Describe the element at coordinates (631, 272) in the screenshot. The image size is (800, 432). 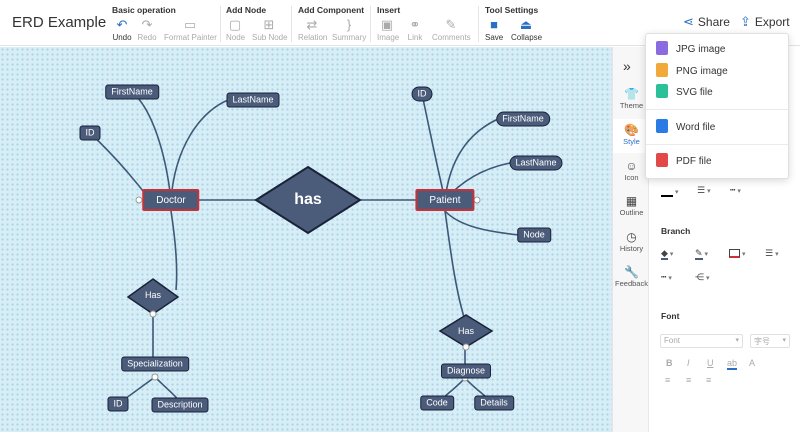
I see `feedback-icon: 🔧` at that location.